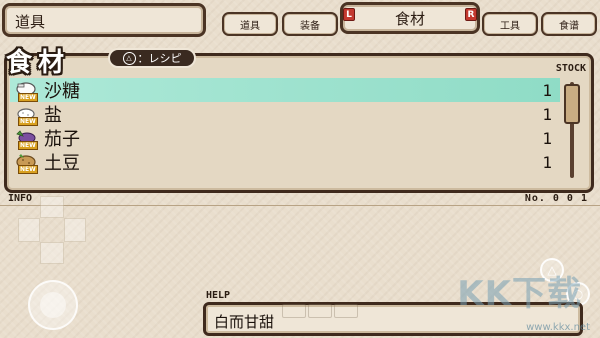  I want to click on stock-label: STOCK, so click(570, 68).